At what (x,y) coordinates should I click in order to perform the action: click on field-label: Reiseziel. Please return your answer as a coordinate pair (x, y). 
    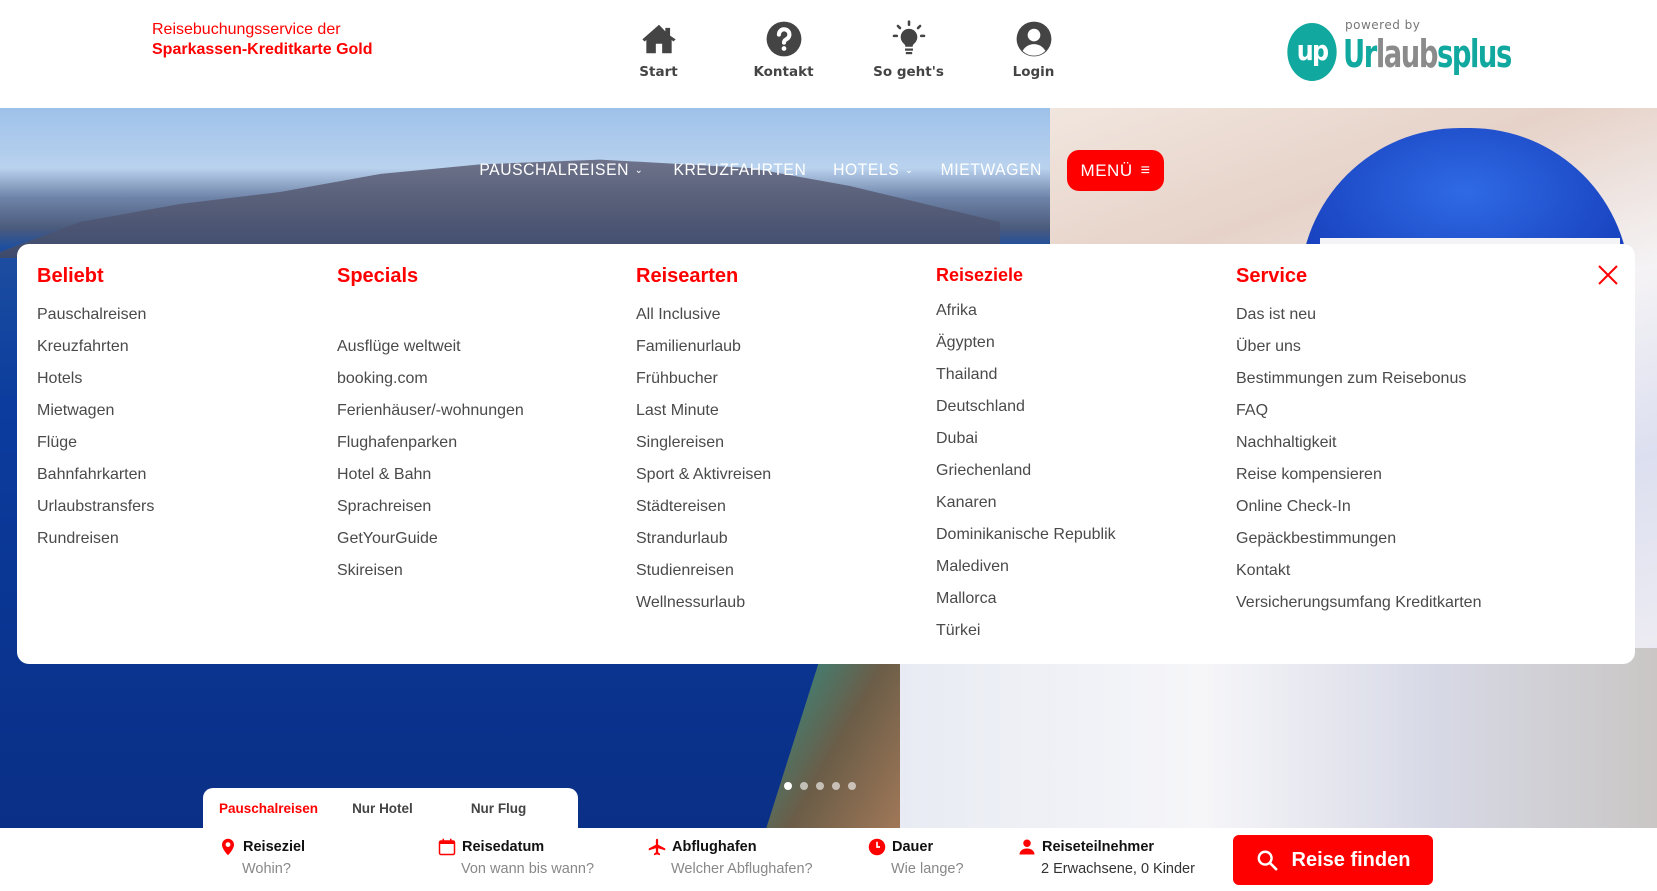
    Looking at the image, I should click on (274, 847).